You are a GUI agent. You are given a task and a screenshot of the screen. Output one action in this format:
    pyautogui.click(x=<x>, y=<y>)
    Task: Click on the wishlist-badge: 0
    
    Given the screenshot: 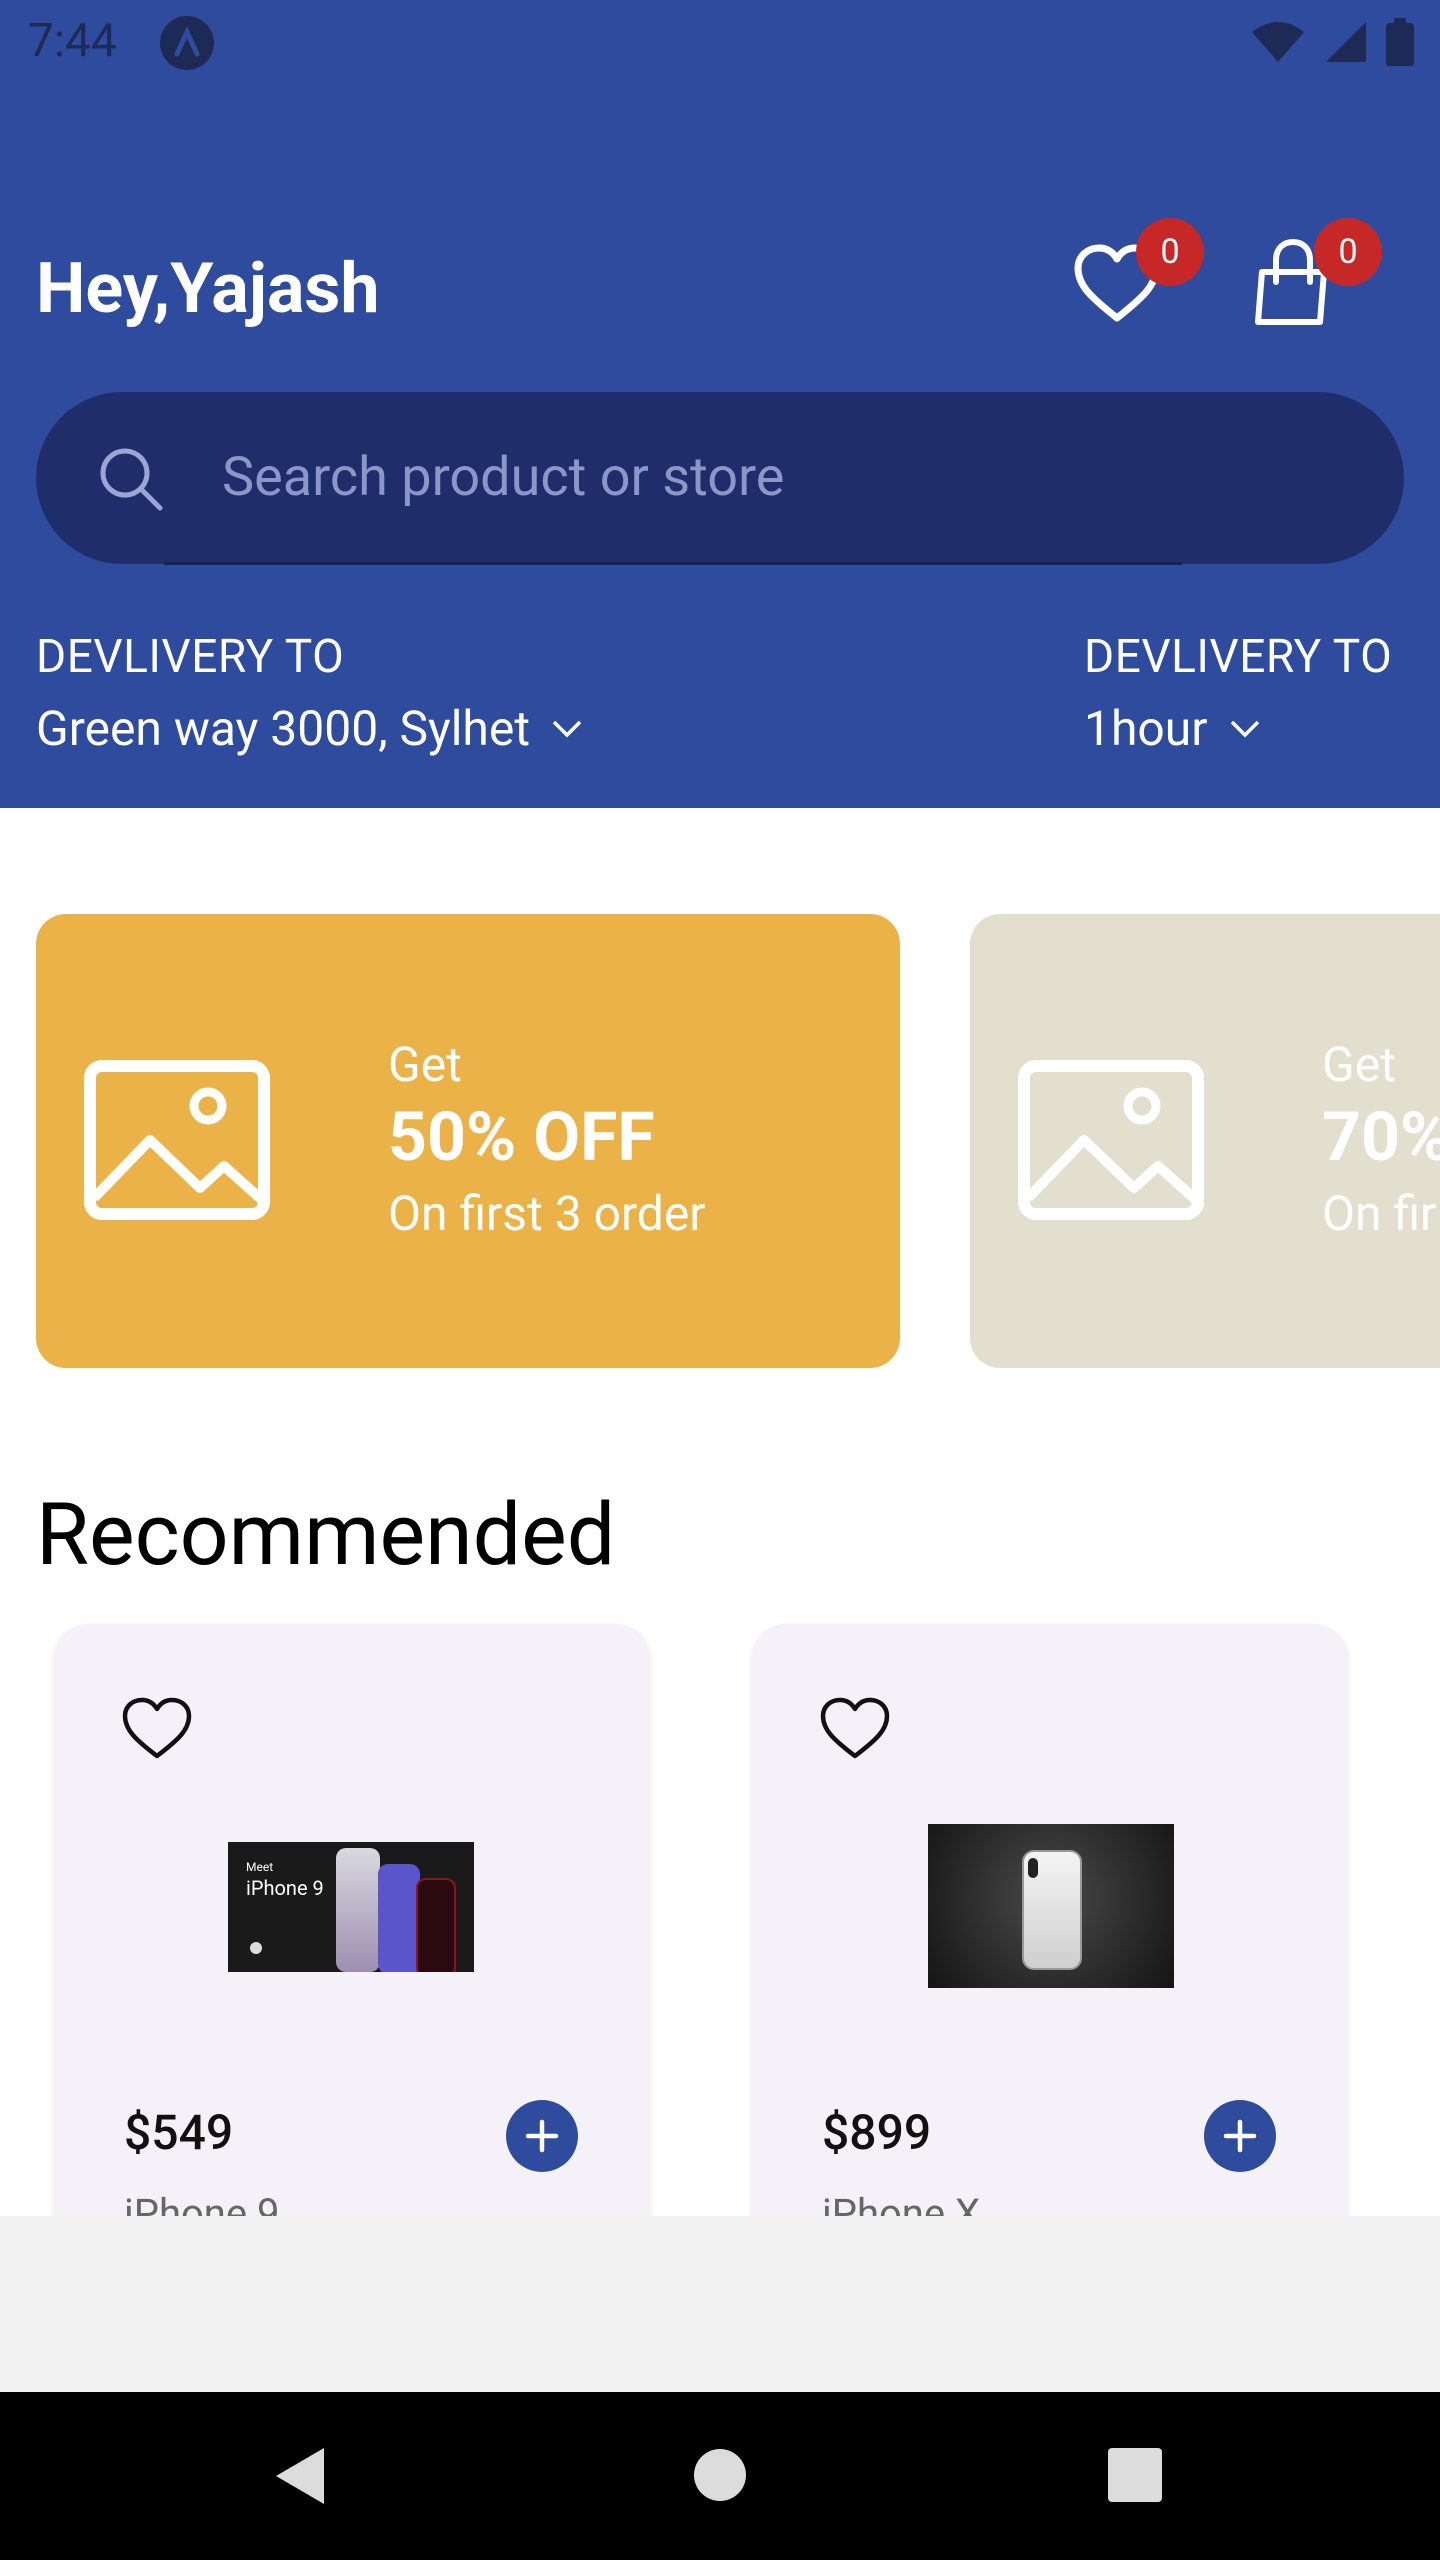 What is the action you would take?
    pyautogui.click(x=1170, y=252)
    